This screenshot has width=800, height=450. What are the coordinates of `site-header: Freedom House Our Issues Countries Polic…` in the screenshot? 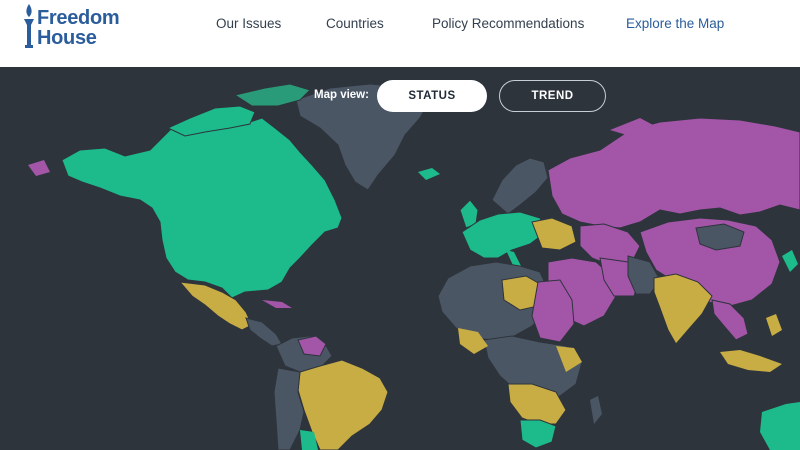 It's located at (400, 33).